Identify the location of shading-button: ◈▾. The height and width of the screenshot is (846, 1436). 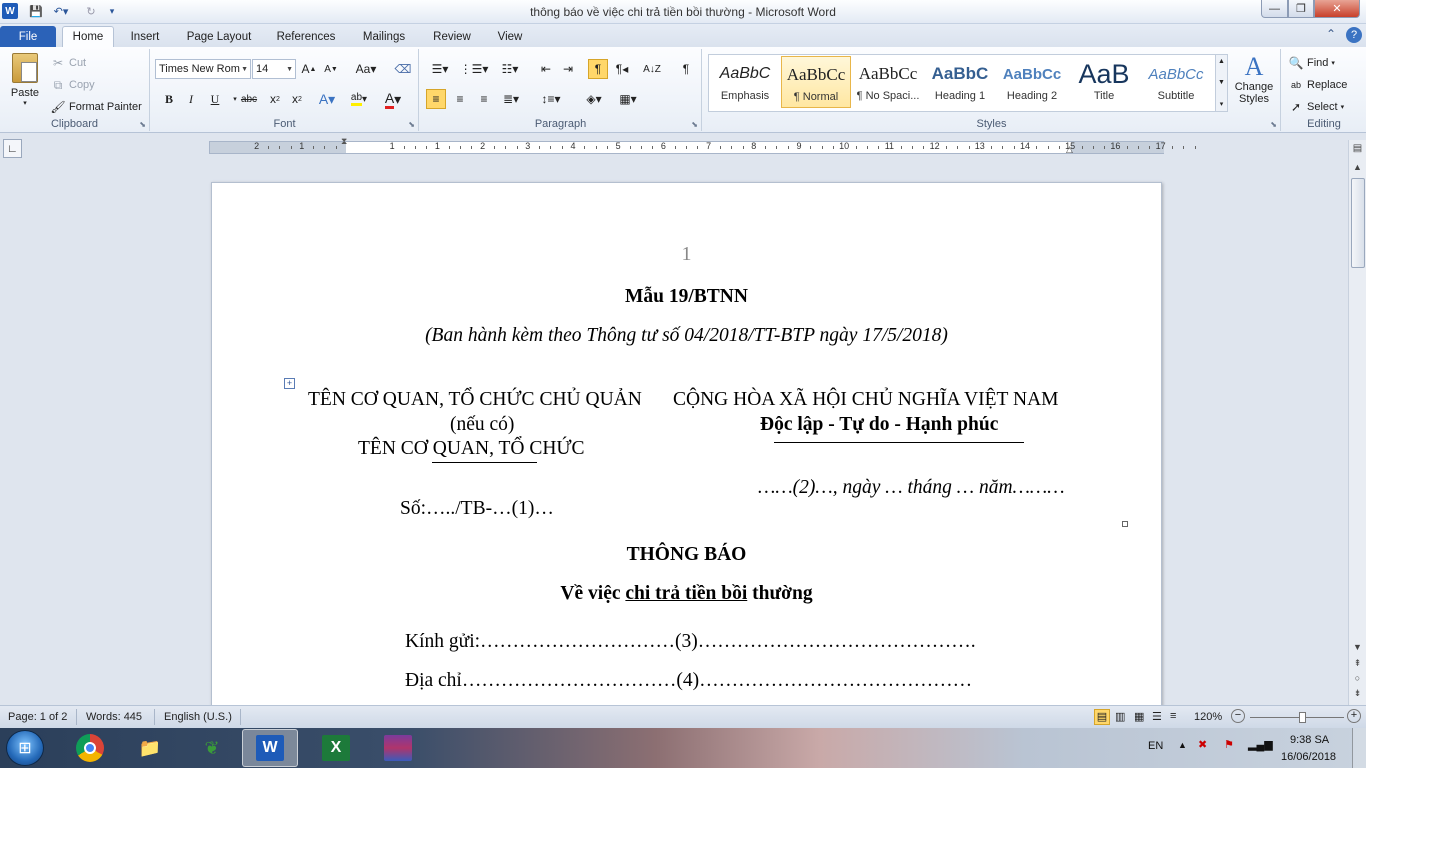
(594, 99).